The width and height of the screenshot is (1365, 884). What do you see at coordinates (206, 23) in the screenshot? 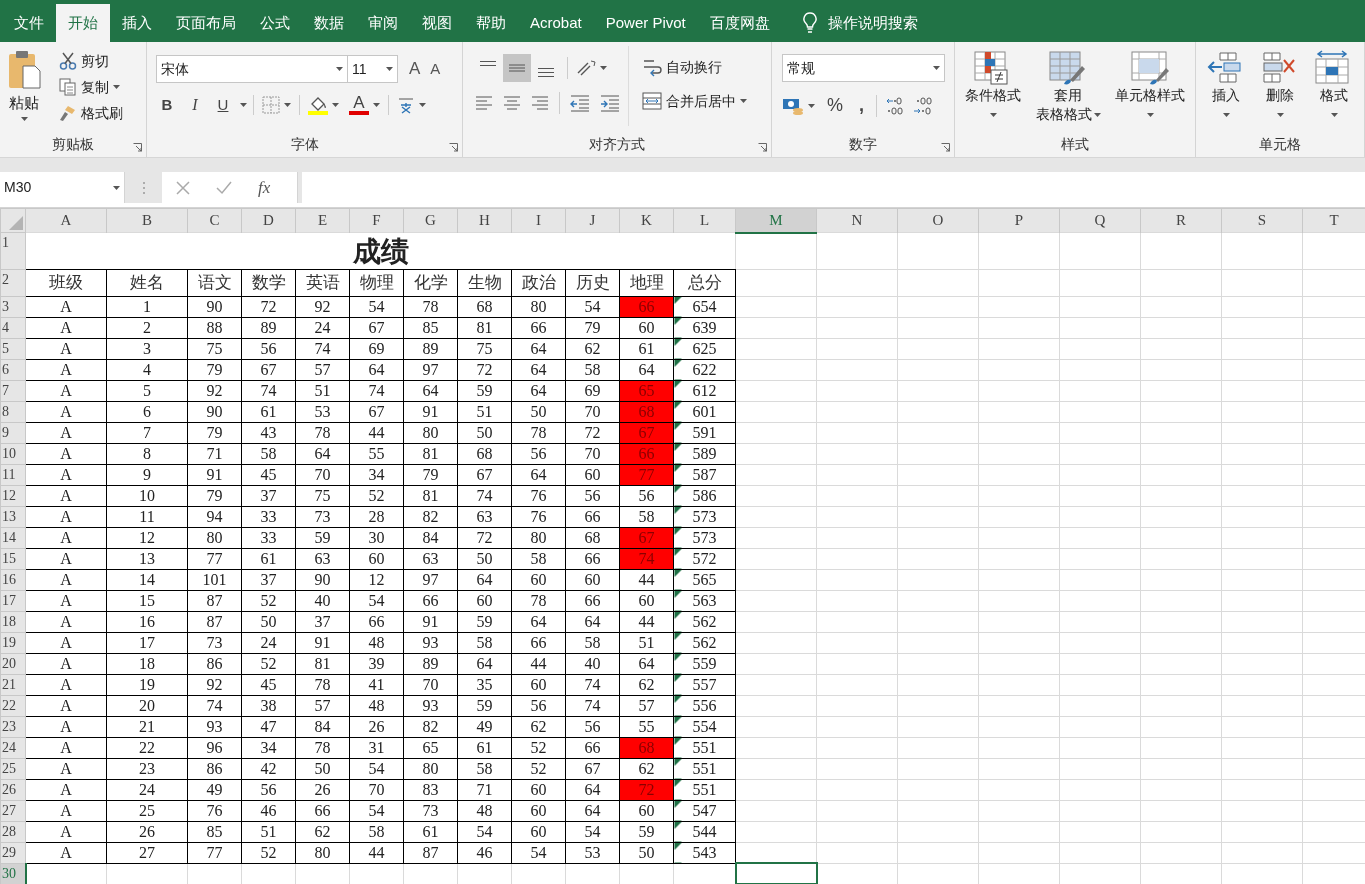
I see `ribbon-tab: 页面布局` at bounding box center [206, 23].